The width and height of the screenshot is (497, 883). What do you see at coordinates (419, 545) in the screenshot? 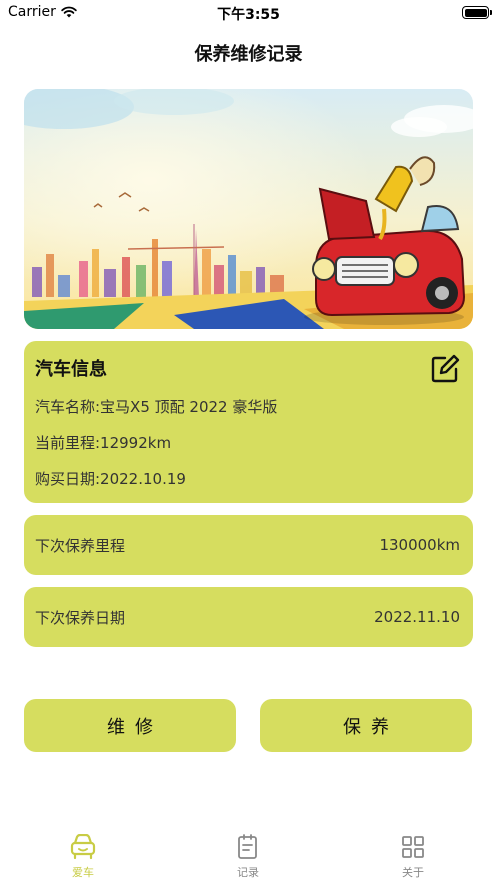
I see `next-mileage-value: 130000km` at bounding box center [419, 545].